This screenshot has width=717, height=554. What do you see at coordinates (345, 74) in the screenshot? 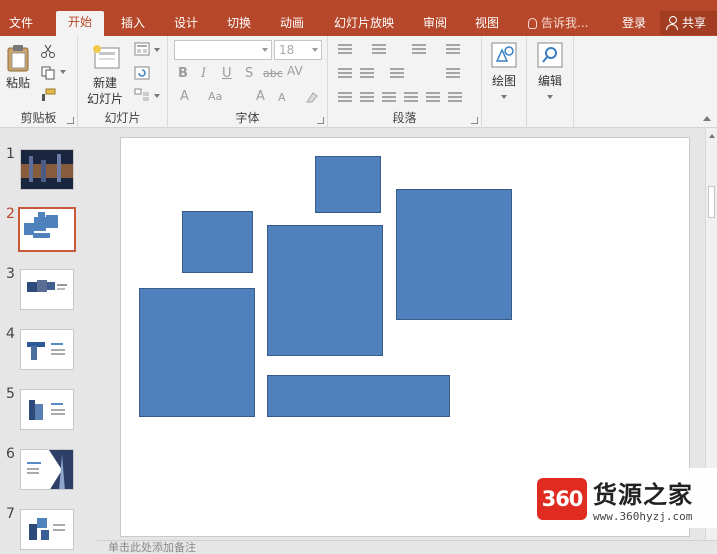
I see `decrease-indent-icon` at bounding box center [345, 74].